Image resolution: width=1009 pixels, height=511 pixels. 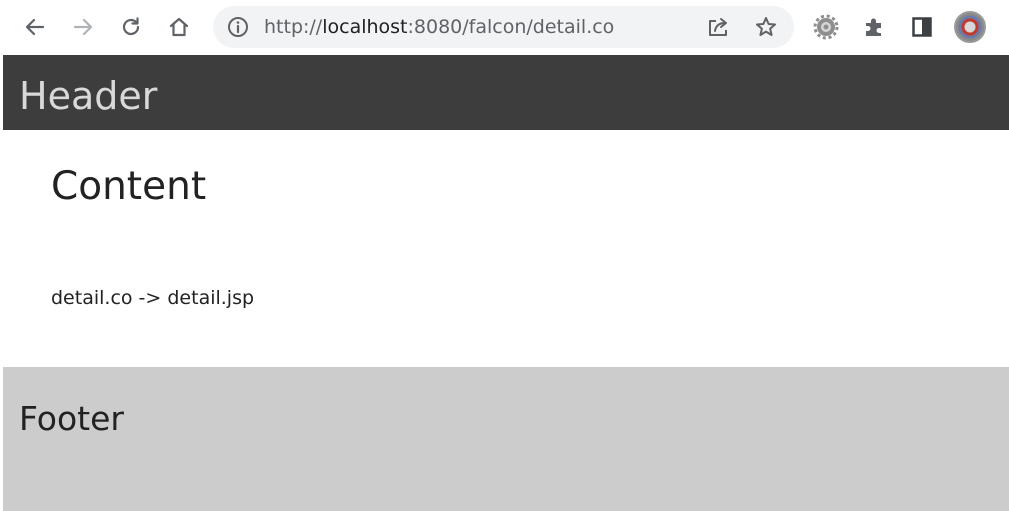 I want to click on back-arrow-icon, so click(x=35, y=27).